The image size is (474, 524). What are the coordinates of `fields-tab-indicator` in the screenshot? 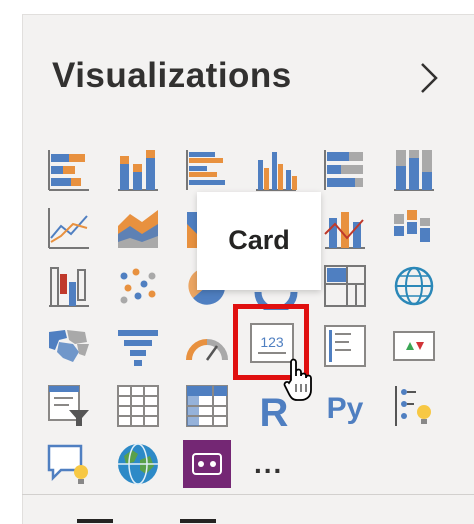 It's located at (95, 521).